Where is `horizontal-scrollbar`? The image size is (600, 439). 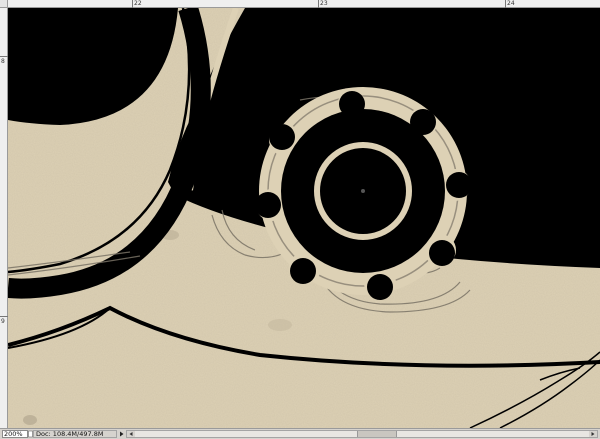 horizontal-scrollbar is located at coordinates (362, 434).